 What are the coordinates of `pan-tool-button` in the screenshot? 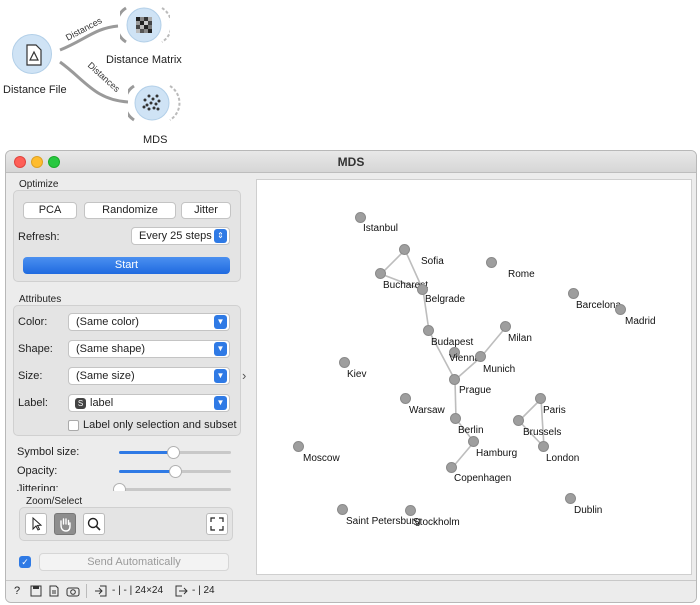 It's located at (65, 524).